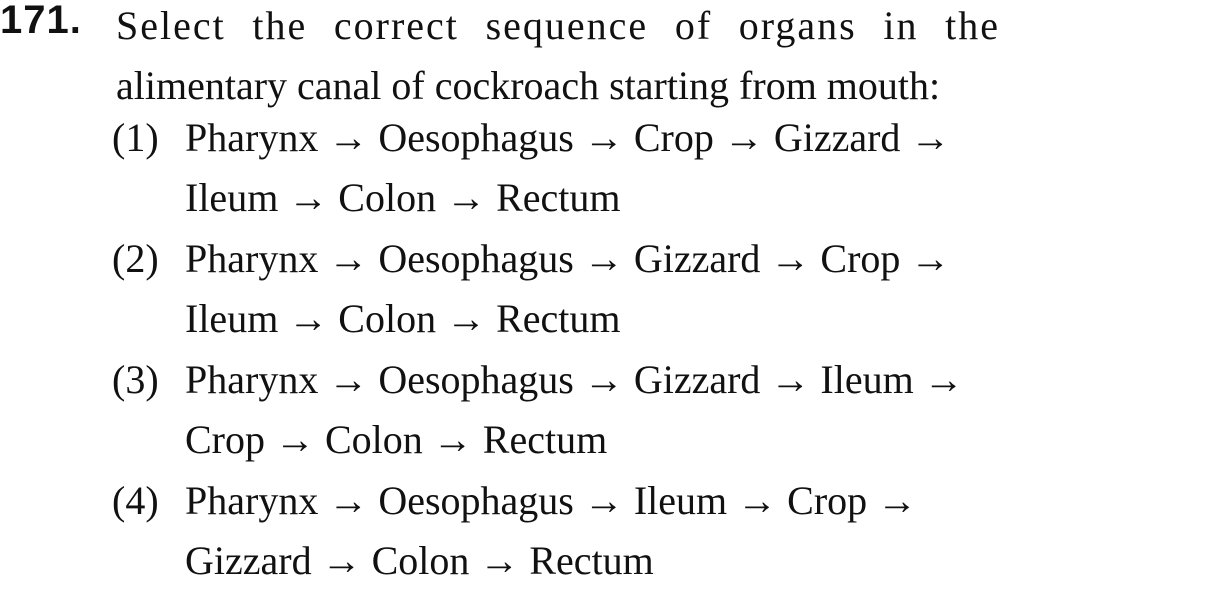  Describe the element at coordinates (568, 258) in the screenshot. I see `option-text-line-1: Pharynx → Oesophagus → Gizzard → Crop →` at that location.